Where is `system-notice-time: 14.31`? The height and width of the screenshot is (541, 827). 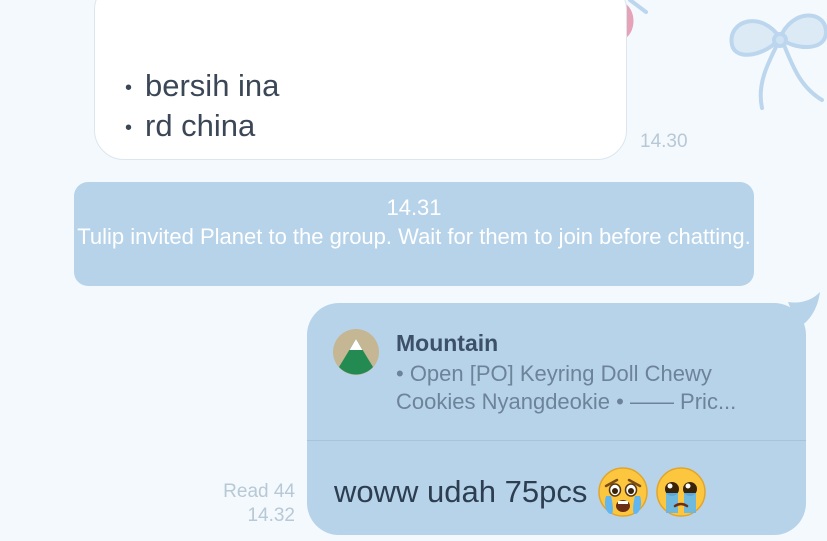 system-notice-time: 14.31 is located at coordinates (414, 207).